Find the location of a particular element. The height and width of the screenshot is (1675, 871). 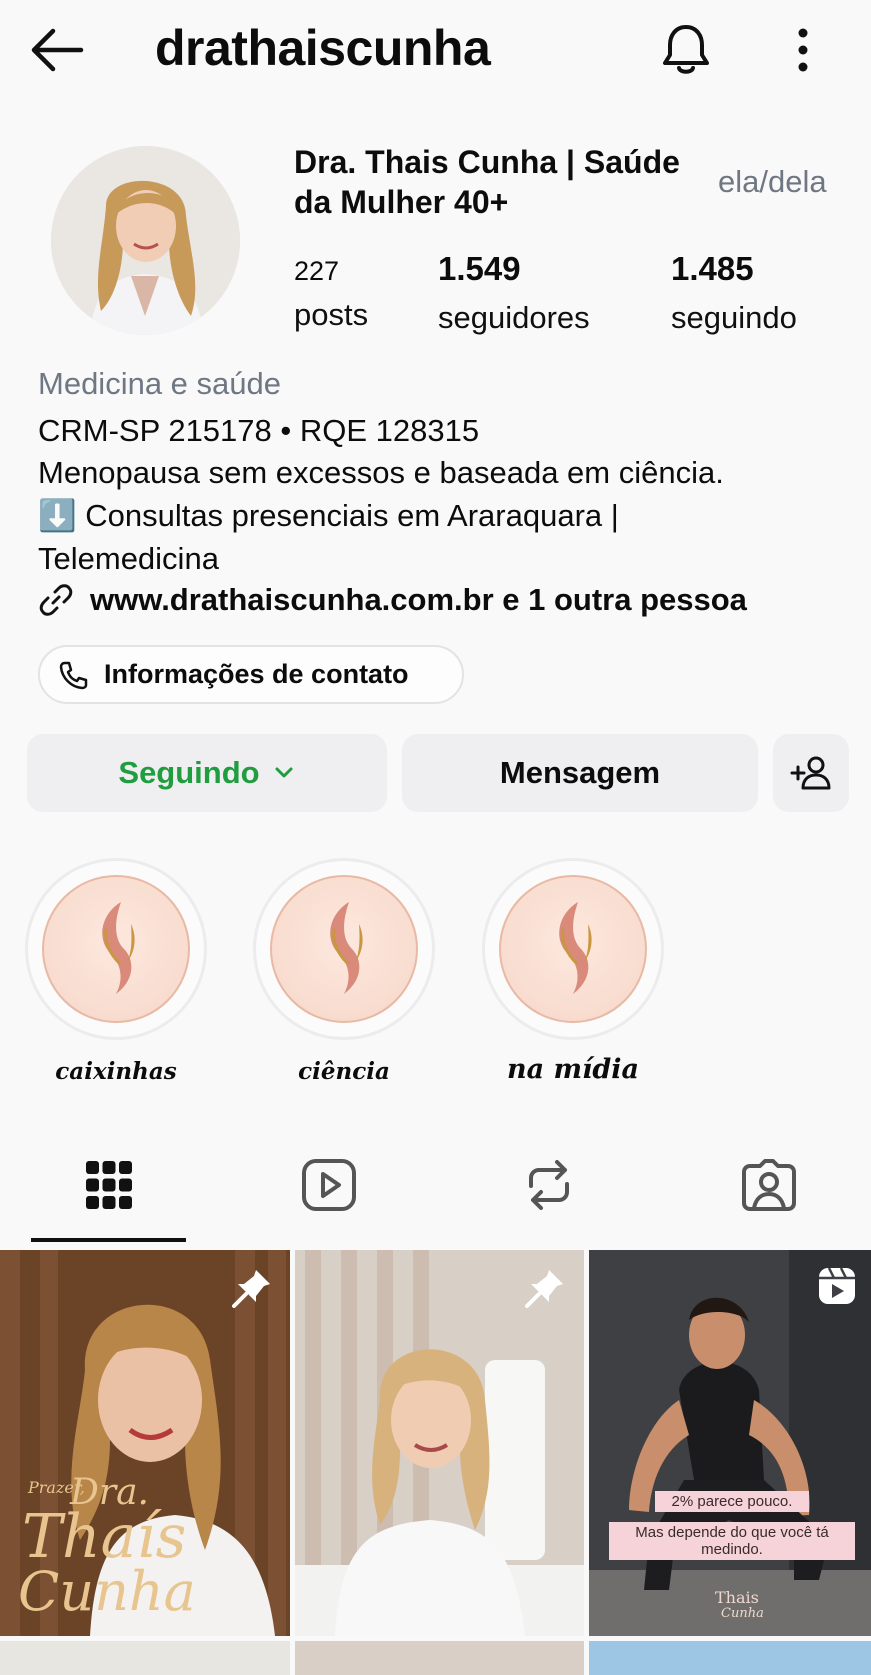

post-caption-line: Mas depende do que você tá medindo. is located at coordinates (732, 1541).